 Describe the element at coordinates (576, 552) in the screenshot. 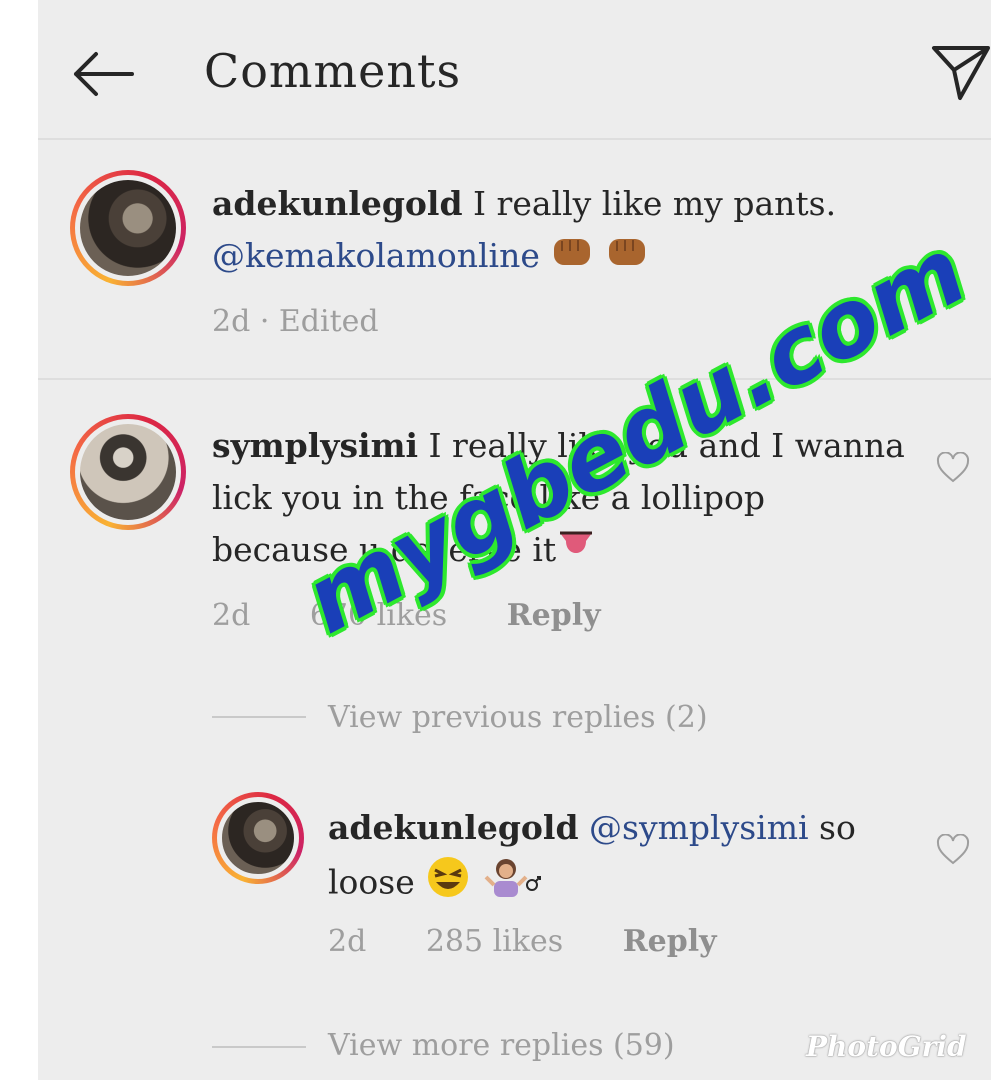

I see `tongue-emoji` at that location.